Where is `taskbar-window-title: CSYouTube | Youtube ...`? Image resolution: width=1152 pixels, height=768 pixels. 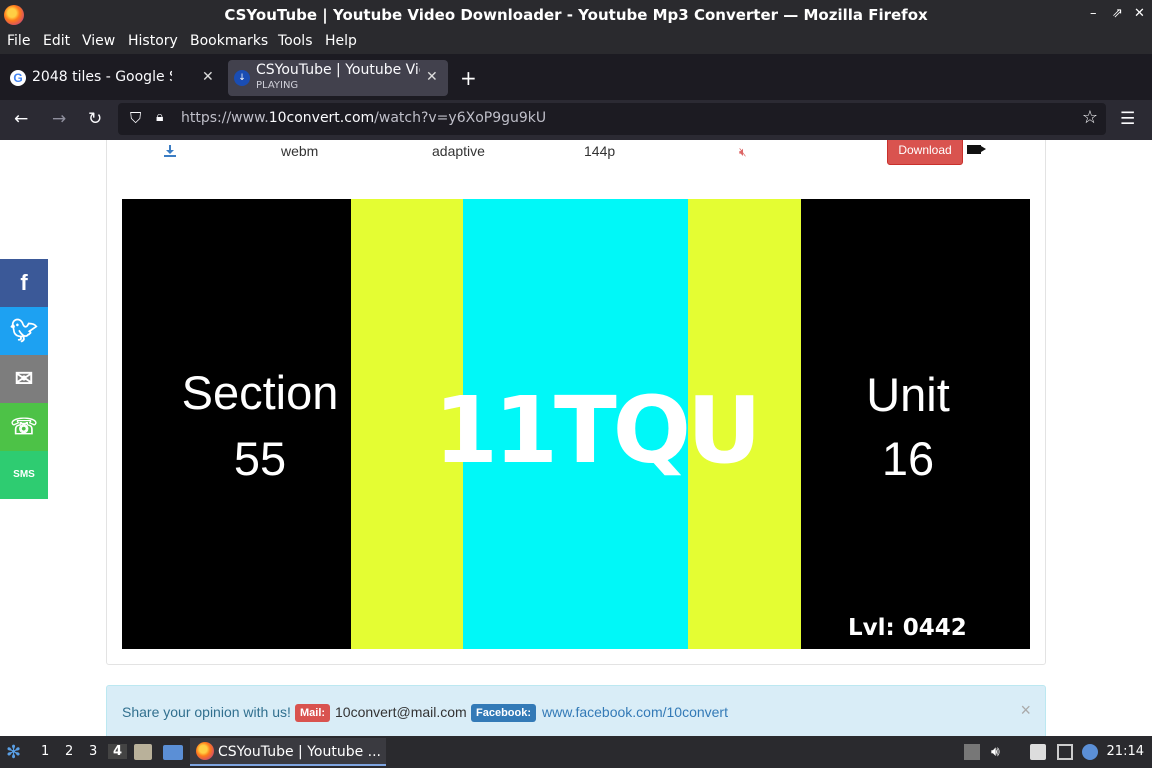 taskbar-window-title: CSYouTube | Youtube ... is located at coordinates (300, 752).